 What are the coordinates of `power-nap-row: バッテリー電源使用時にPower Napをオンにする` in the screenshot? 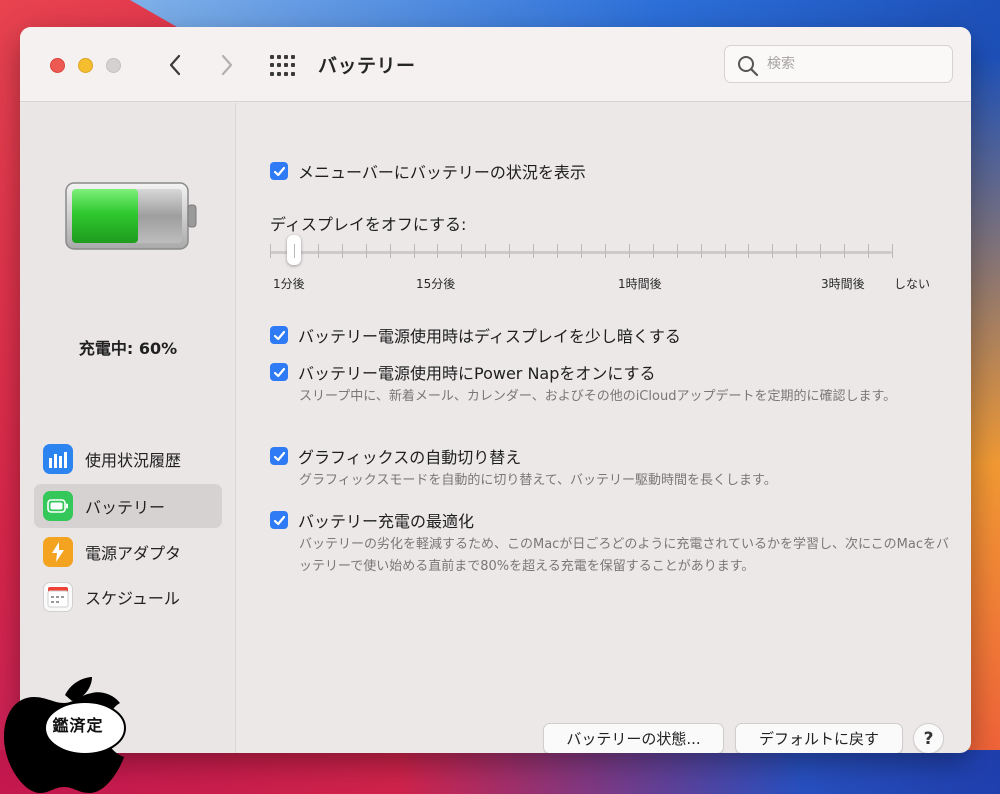 It's located at (463, 372).